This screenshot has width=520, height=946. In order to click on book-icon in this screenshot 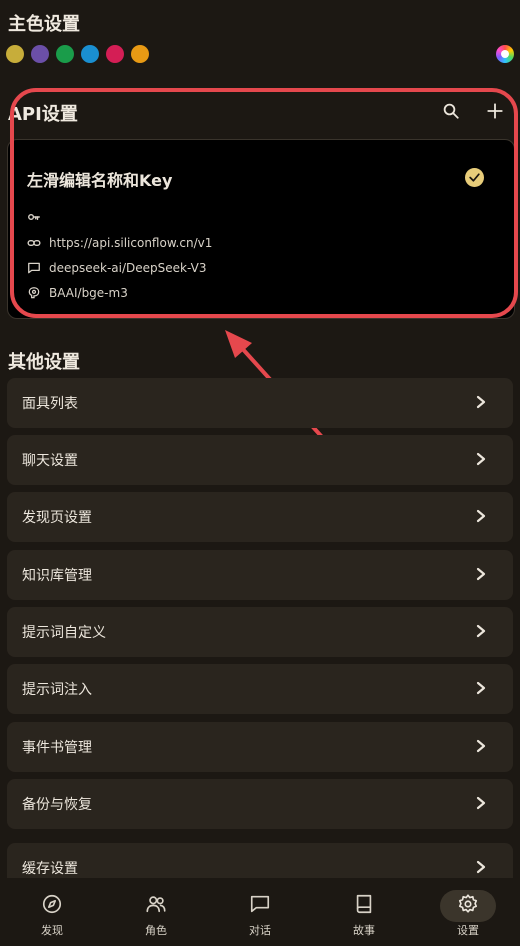, I will do `click(364, 906)`.